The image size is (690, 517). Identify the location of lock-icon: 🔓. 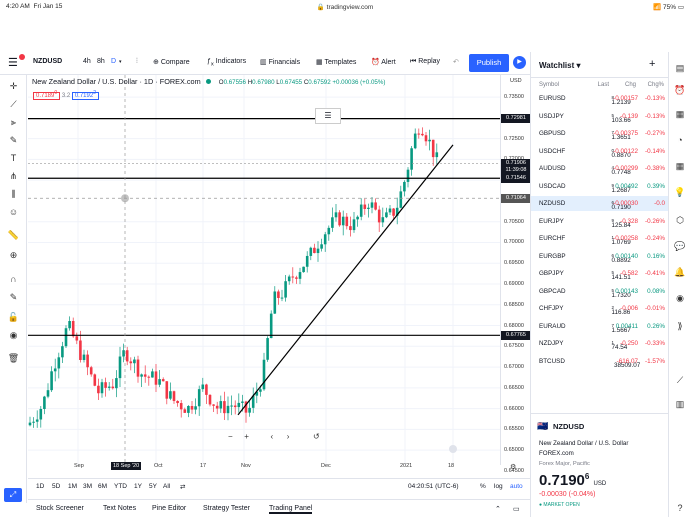
(13, 317).